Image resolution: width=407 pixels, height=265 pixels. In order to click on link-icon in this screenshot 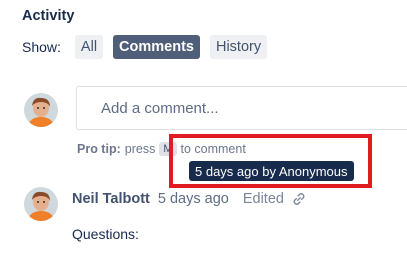, I will do `click(299, 199)`.